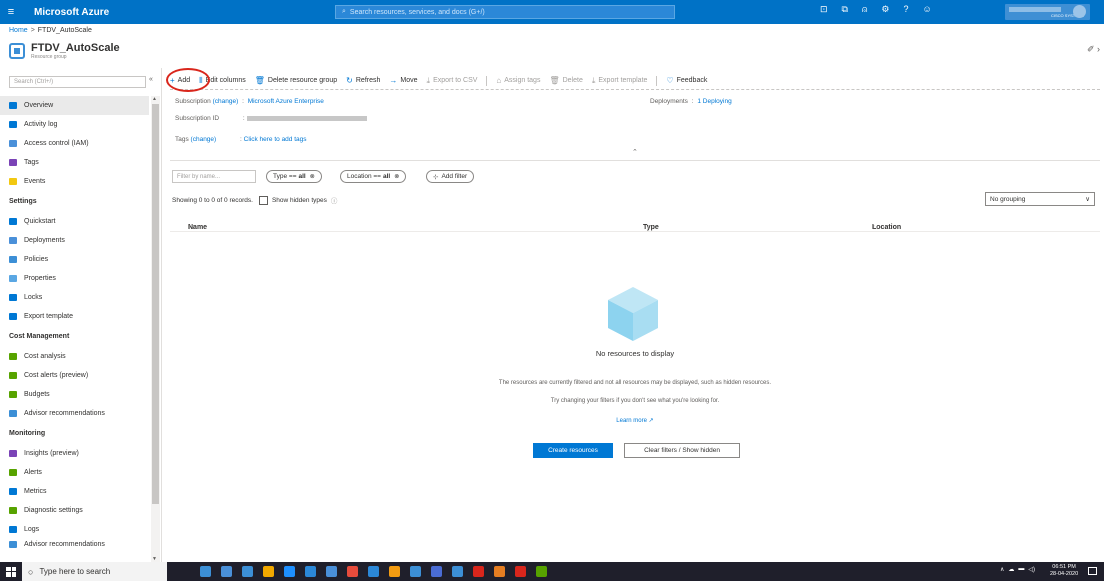 The image size is (1104, 581). I want to click on menu-item-activity-log: Activity log, so click(79, 124).